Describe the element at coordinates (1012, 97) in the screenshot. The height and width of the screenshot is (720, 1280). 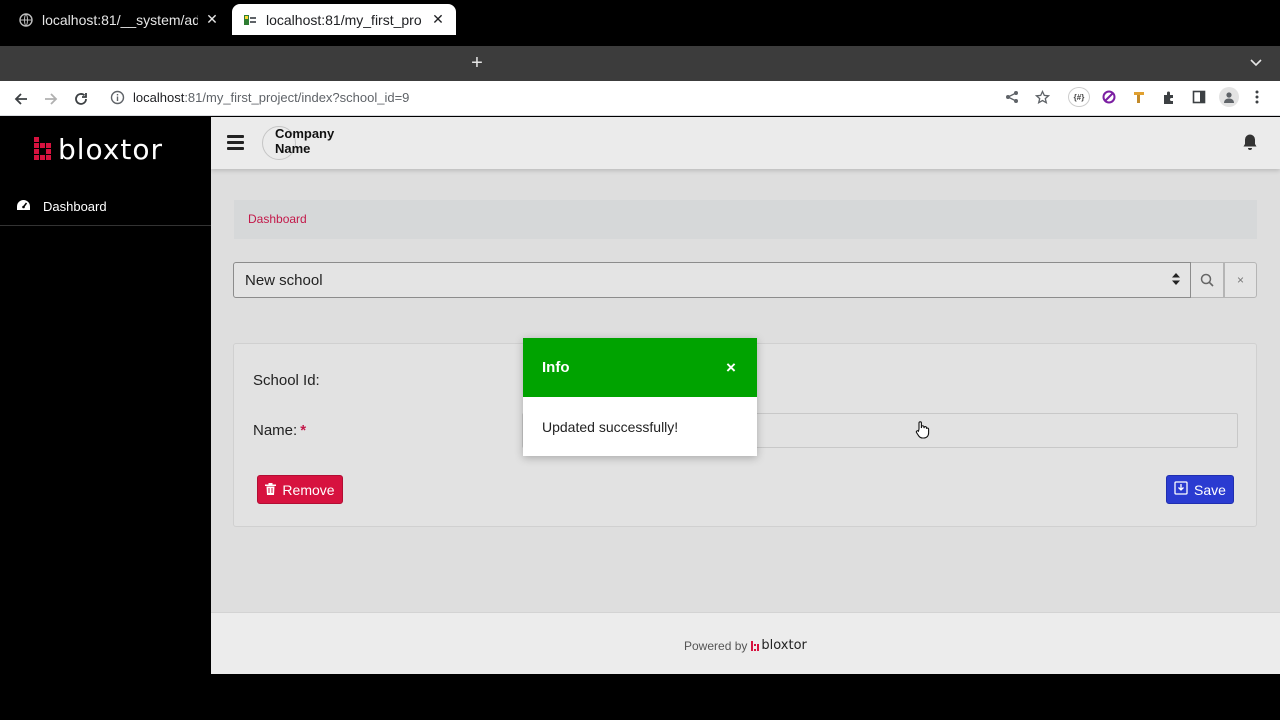
I see `share-icon` at that location.